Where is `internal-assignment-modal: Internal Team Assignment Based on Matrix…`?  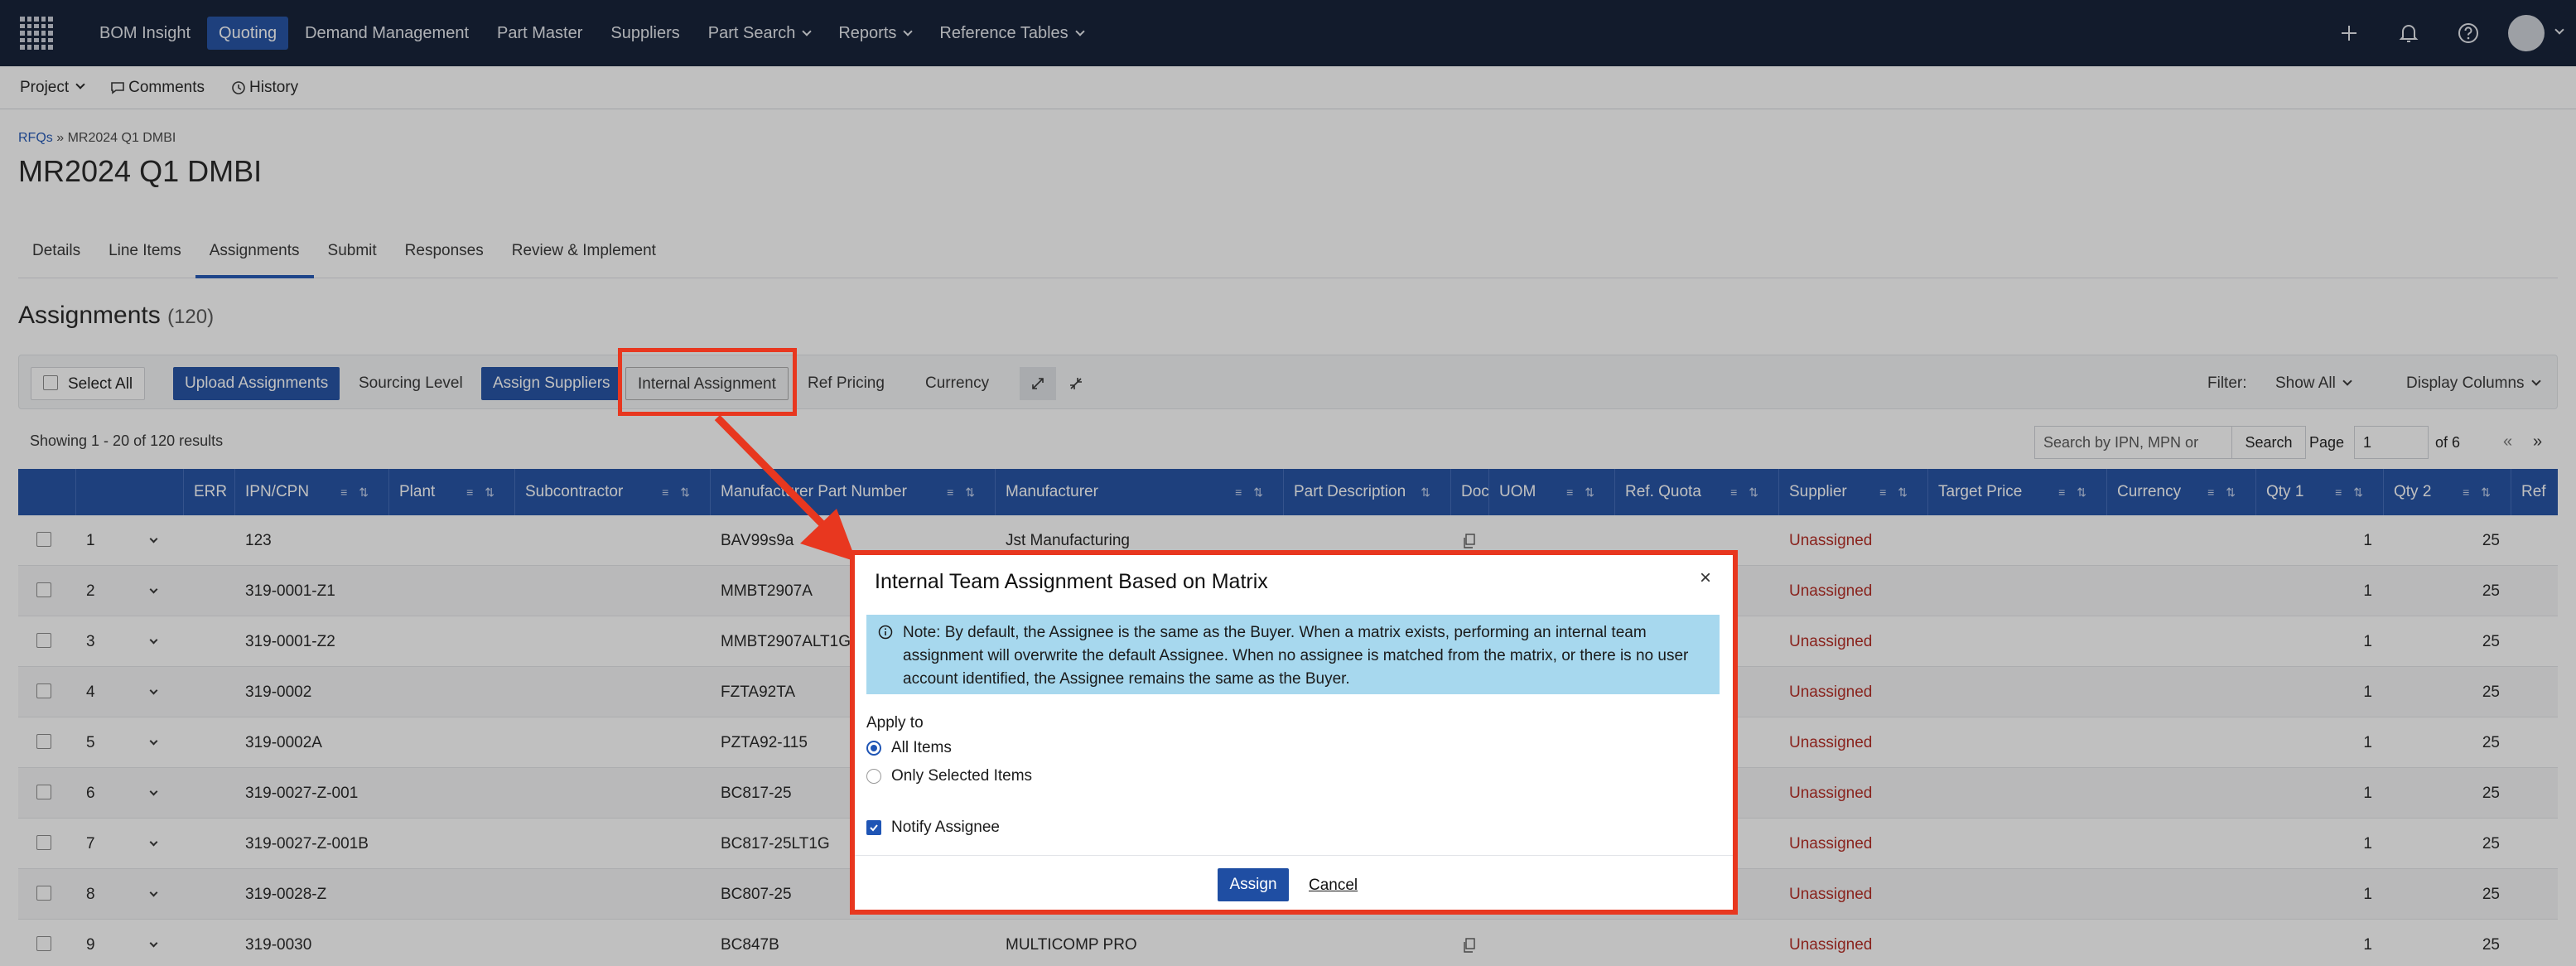
internal-assignment-modal: Internal Team Assignment Based on Matrix… is located at coordinates (1294, 733).